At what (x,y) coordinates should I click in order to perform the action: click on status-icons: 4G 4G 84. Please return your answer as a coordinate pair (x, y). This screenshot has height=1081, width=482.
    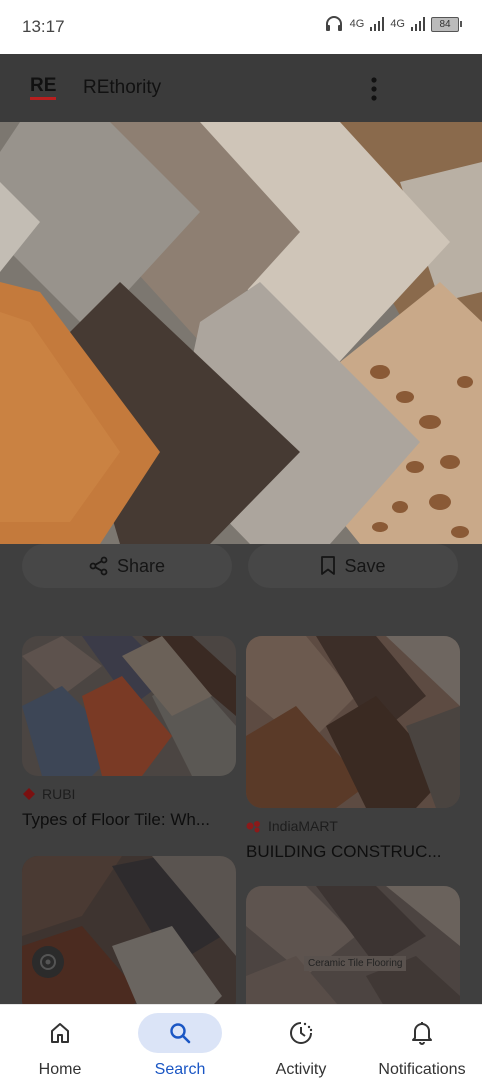
    Looking at the image, I should click on (393, 24).